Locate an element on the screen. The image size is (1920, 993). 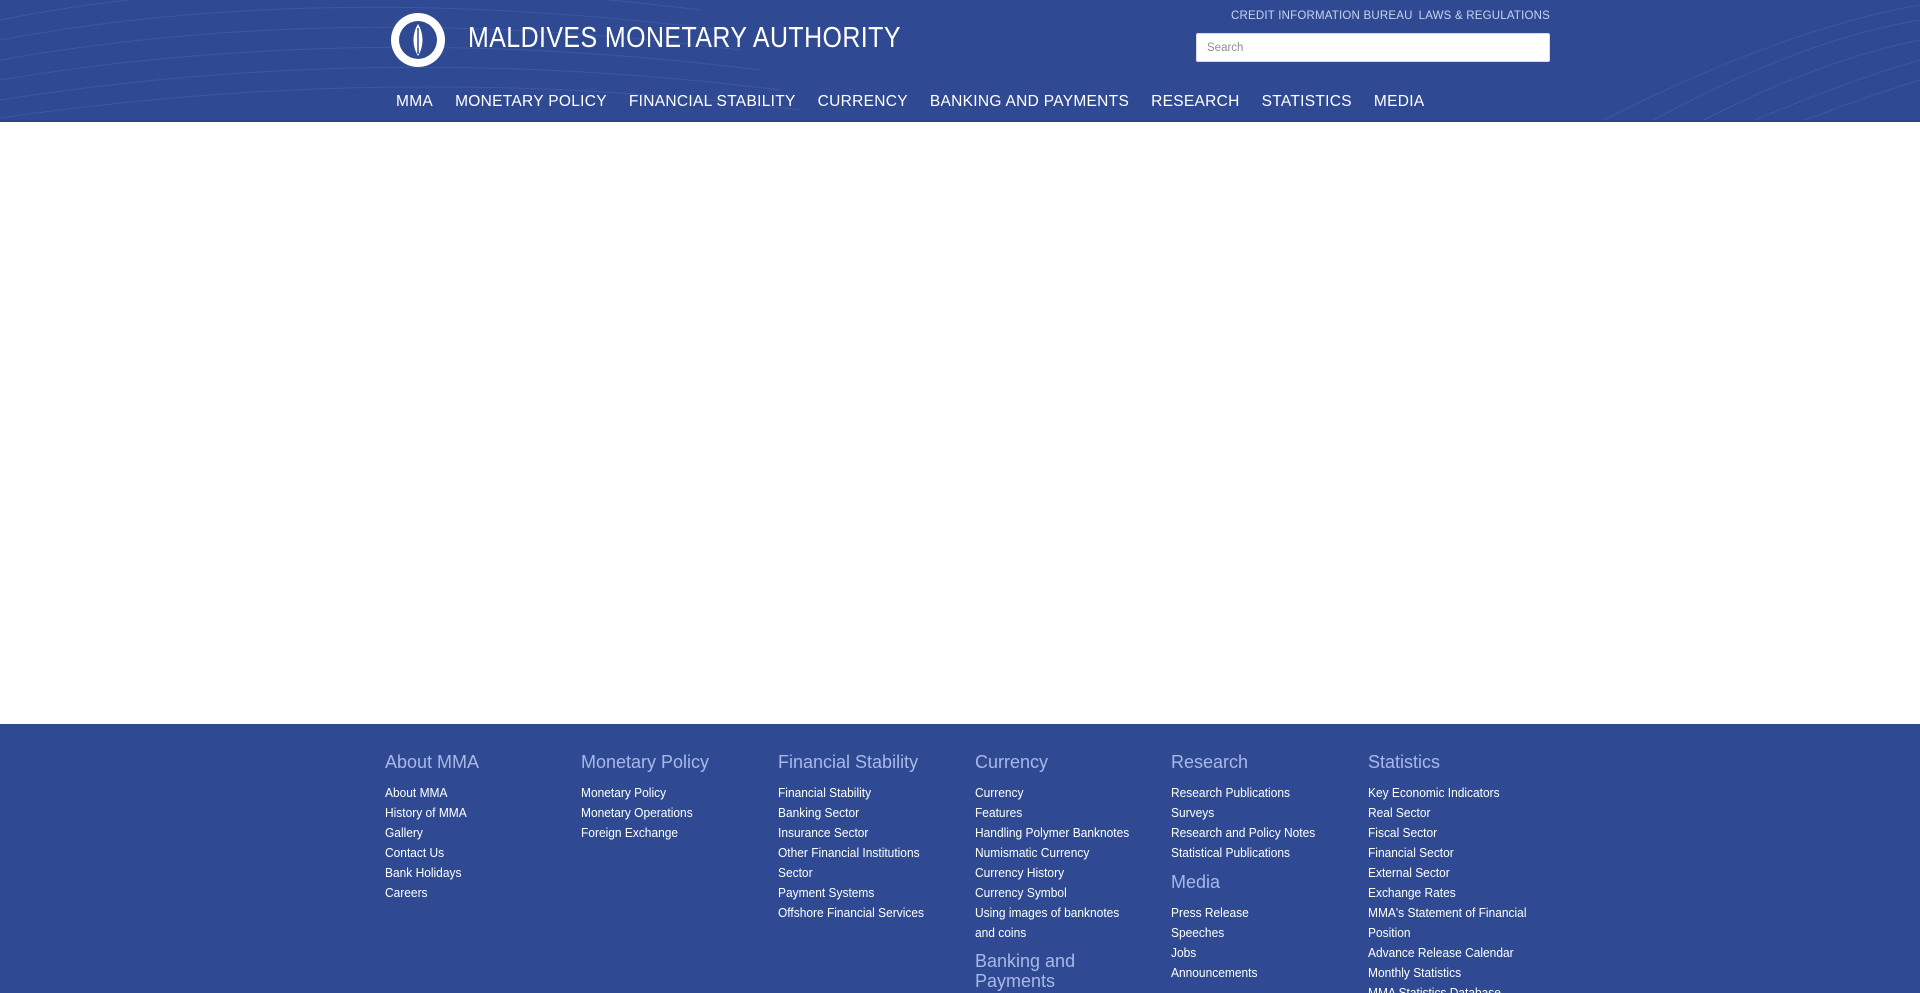
nav-item-financial-stability: FINANCIAL STABILITY is located at coordinates (712, 103).